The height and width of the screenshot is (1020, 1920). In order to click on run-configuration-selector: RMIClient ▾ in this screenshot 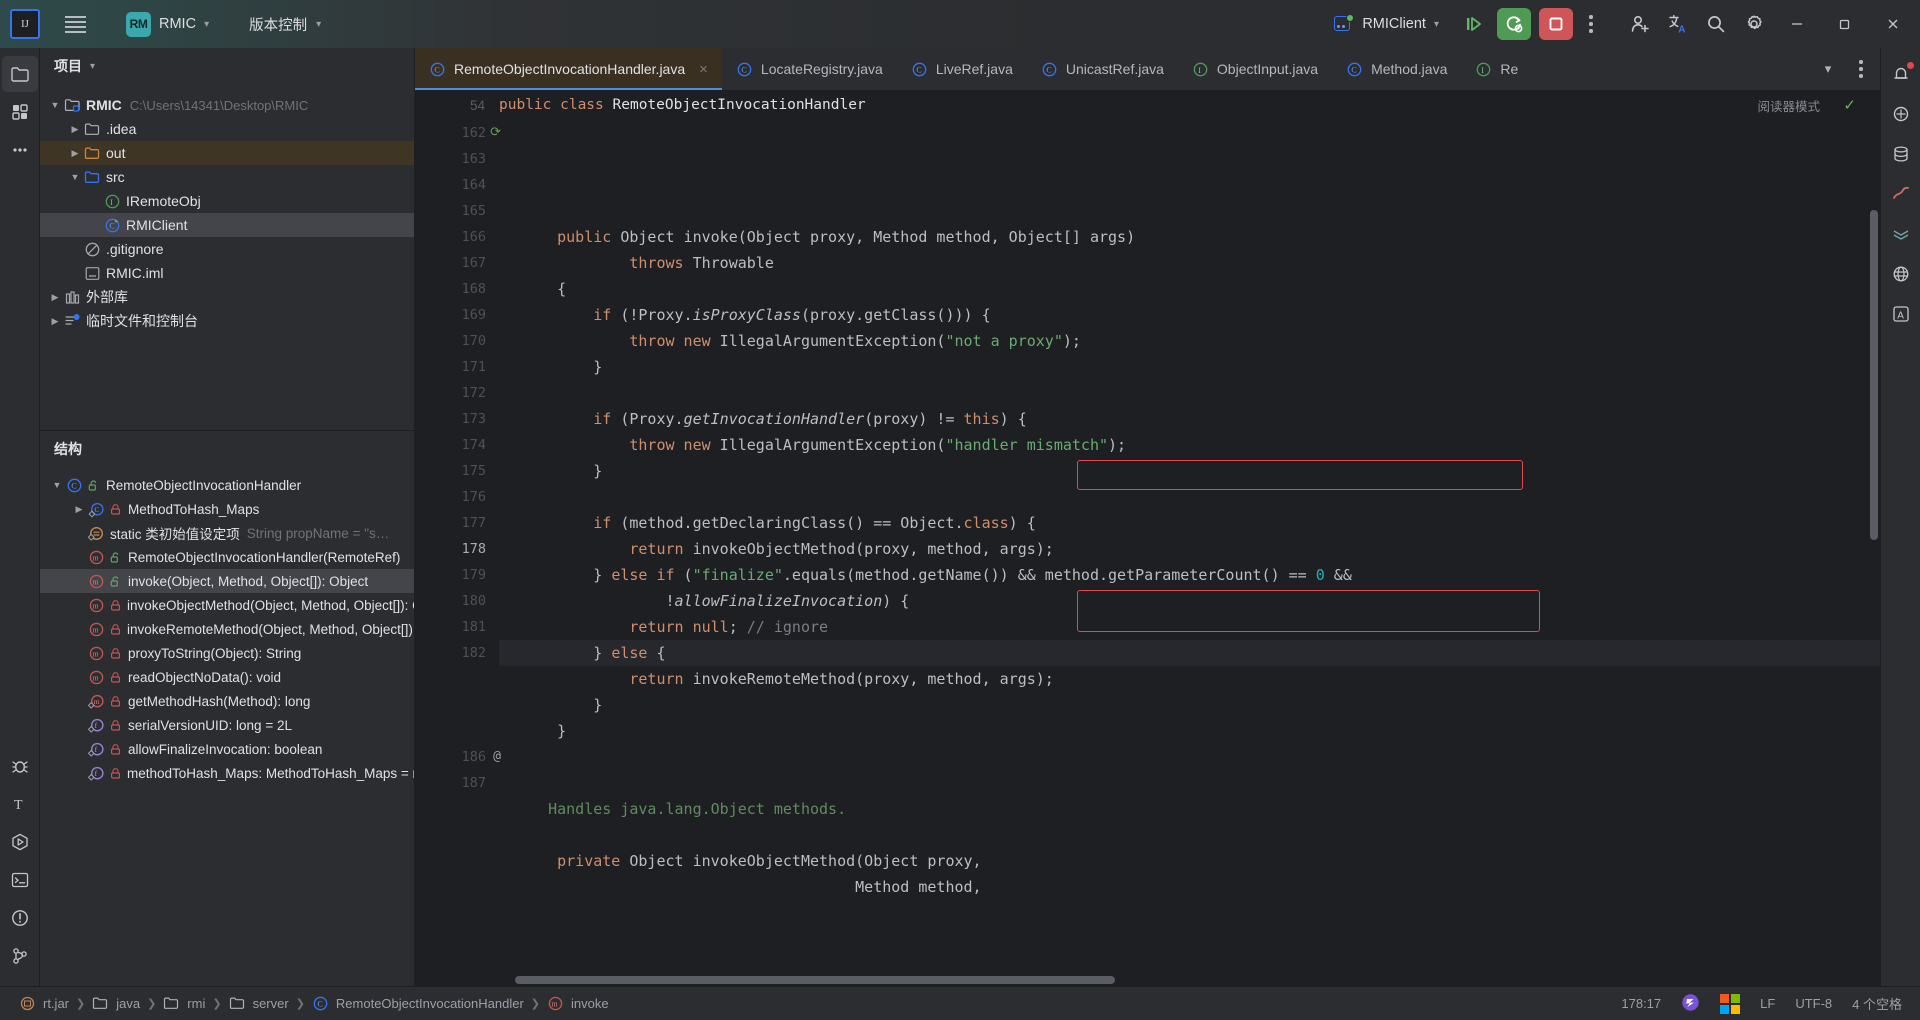, I will do `click(1386, 24)`.